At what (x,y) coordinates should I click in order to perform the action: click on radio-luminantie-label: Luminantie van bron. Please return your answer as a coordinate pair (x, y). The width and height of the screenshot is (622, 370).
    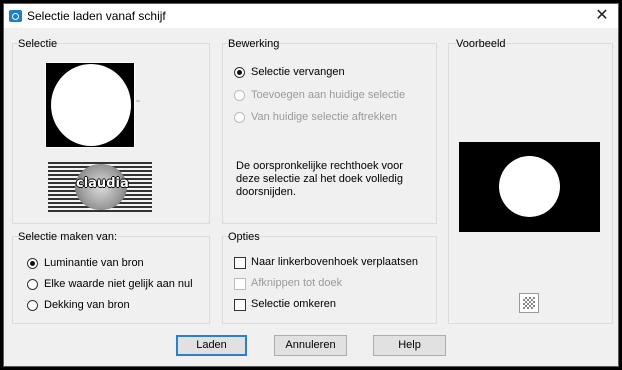
    Looking at the image, I should click on (94, 263).